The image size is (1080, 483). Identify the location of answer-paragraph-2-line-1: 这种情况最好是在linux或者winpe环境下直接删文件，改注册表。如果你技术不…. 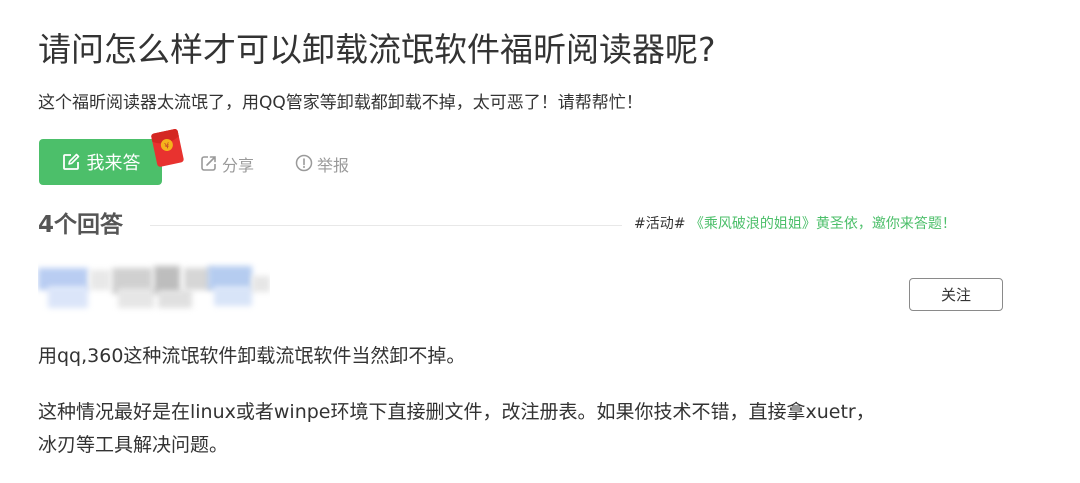
(456, 412).